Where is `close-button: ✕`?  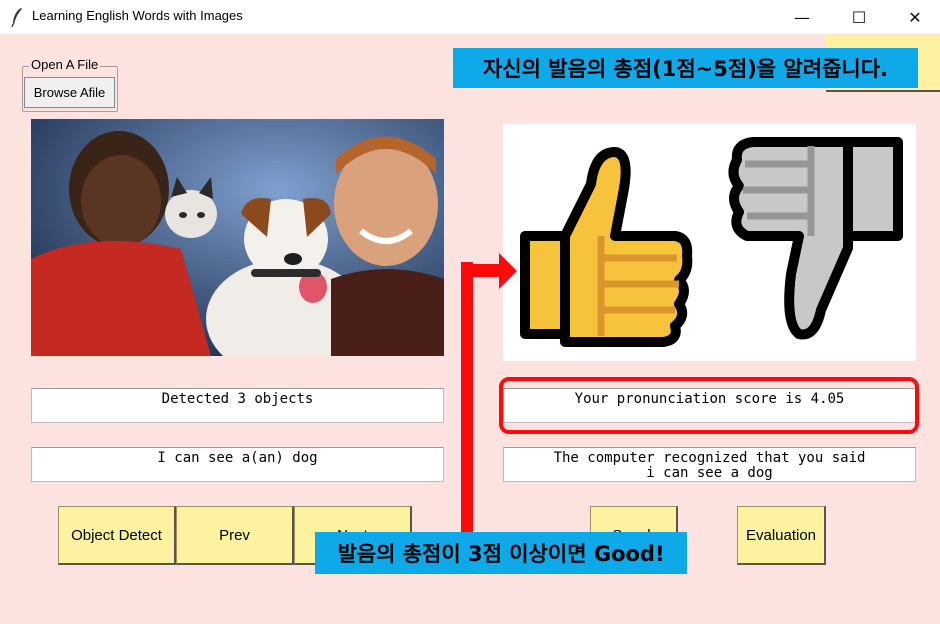
close-button: ✕ is located at coordinates (915, 17).